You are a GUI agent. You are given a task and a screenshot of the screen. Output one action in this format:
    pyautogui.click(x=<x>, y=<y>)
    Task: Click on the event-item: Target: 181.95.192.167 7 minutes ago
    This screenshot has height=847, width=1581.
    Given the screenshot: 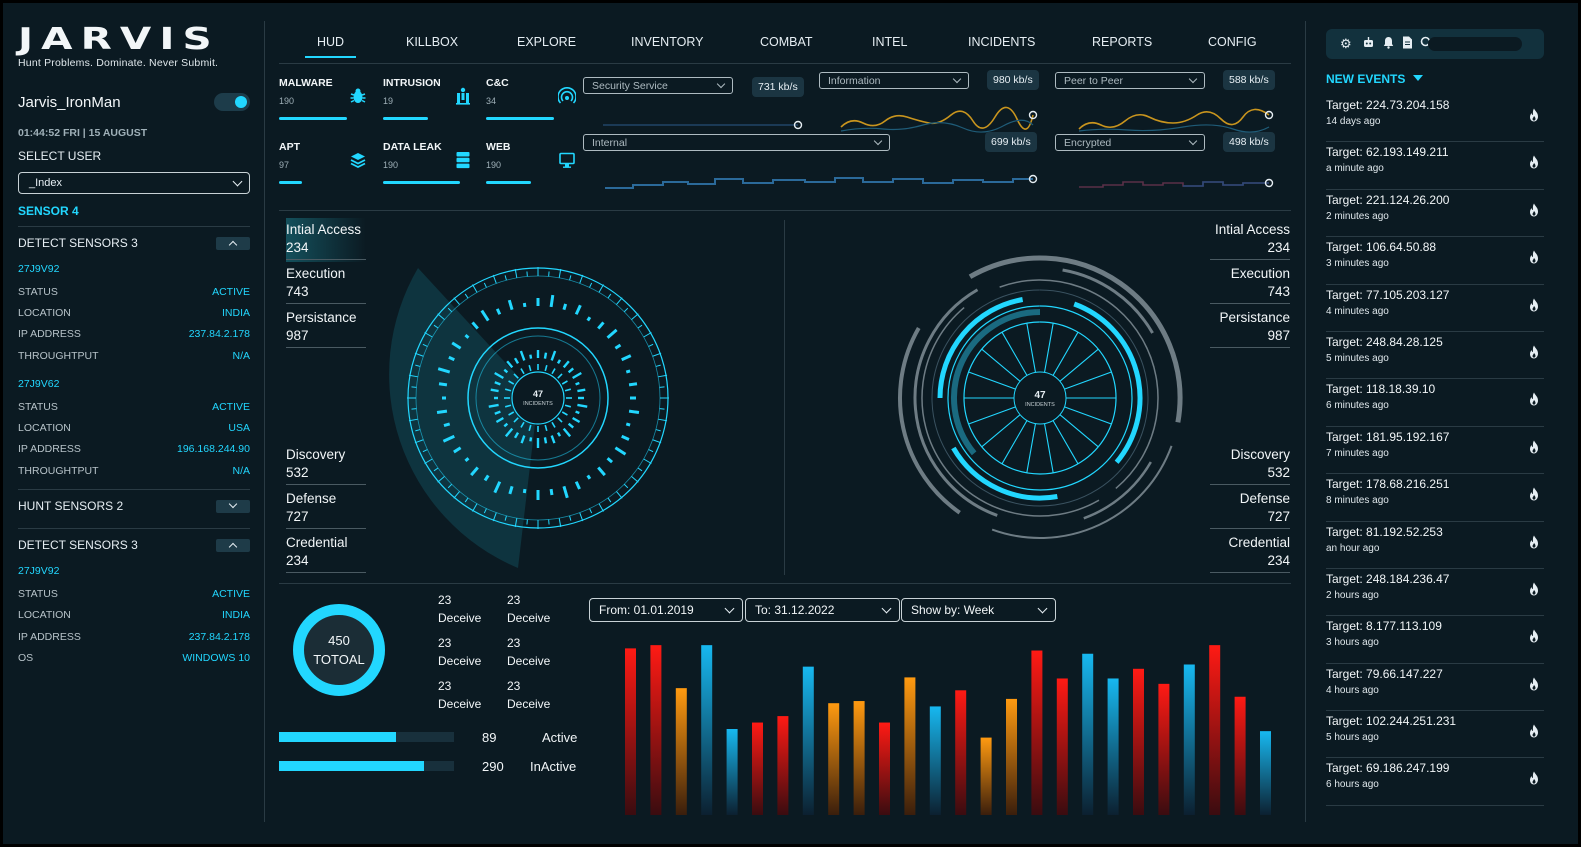 What is the action you would take?
    pyautogui.click(x=1435, y=451)
    